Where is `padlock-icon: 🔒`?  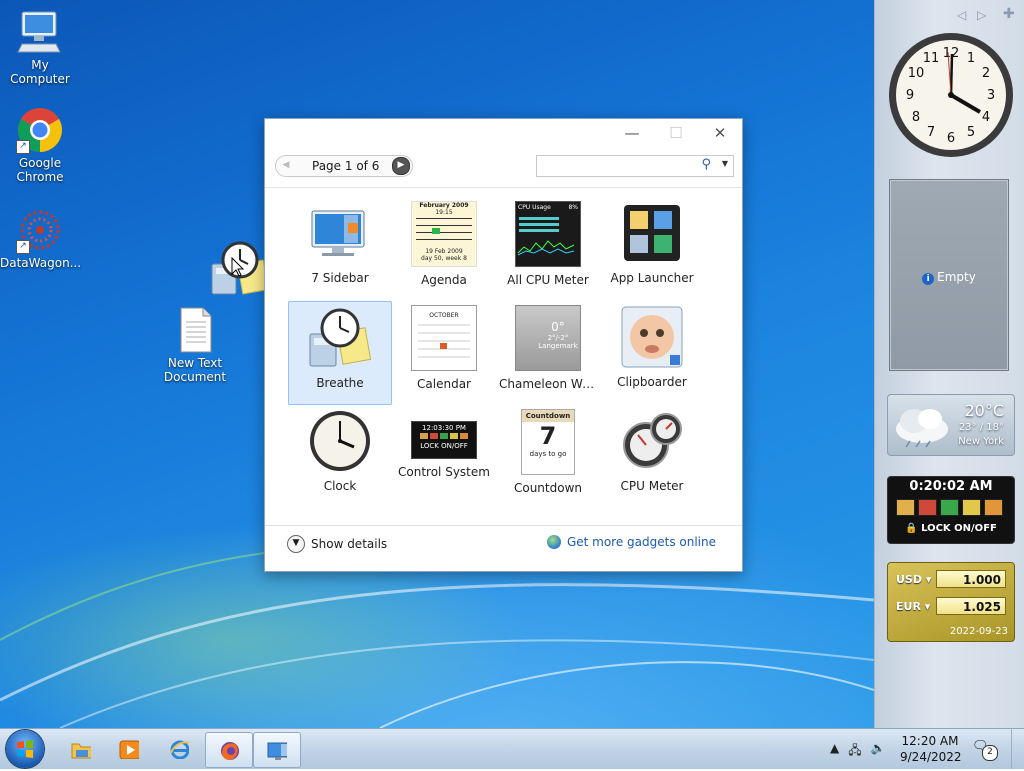
padlock-icon: 🔒 is located at coordinates (911, 528).